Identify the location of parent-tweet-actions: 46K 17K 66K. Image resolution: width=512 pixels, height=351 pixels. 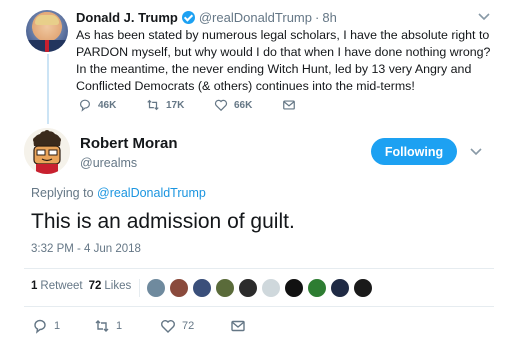
(214, 105).